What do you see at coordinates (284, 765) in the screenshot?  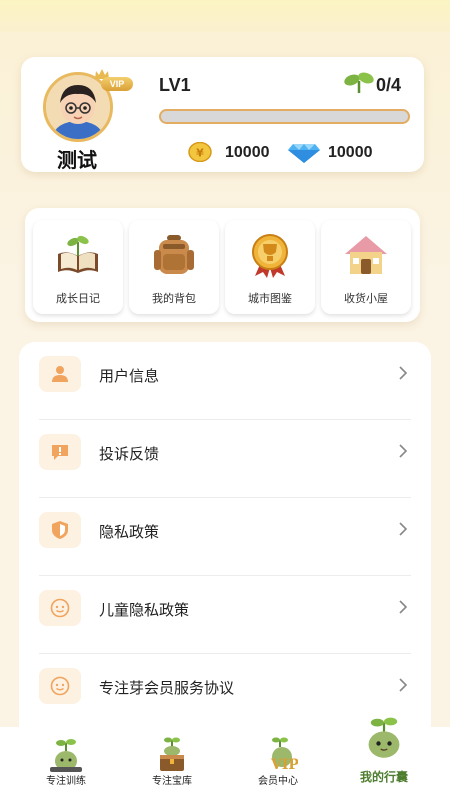 I see `svg-text: VIP` at bounding box center [284, 765].